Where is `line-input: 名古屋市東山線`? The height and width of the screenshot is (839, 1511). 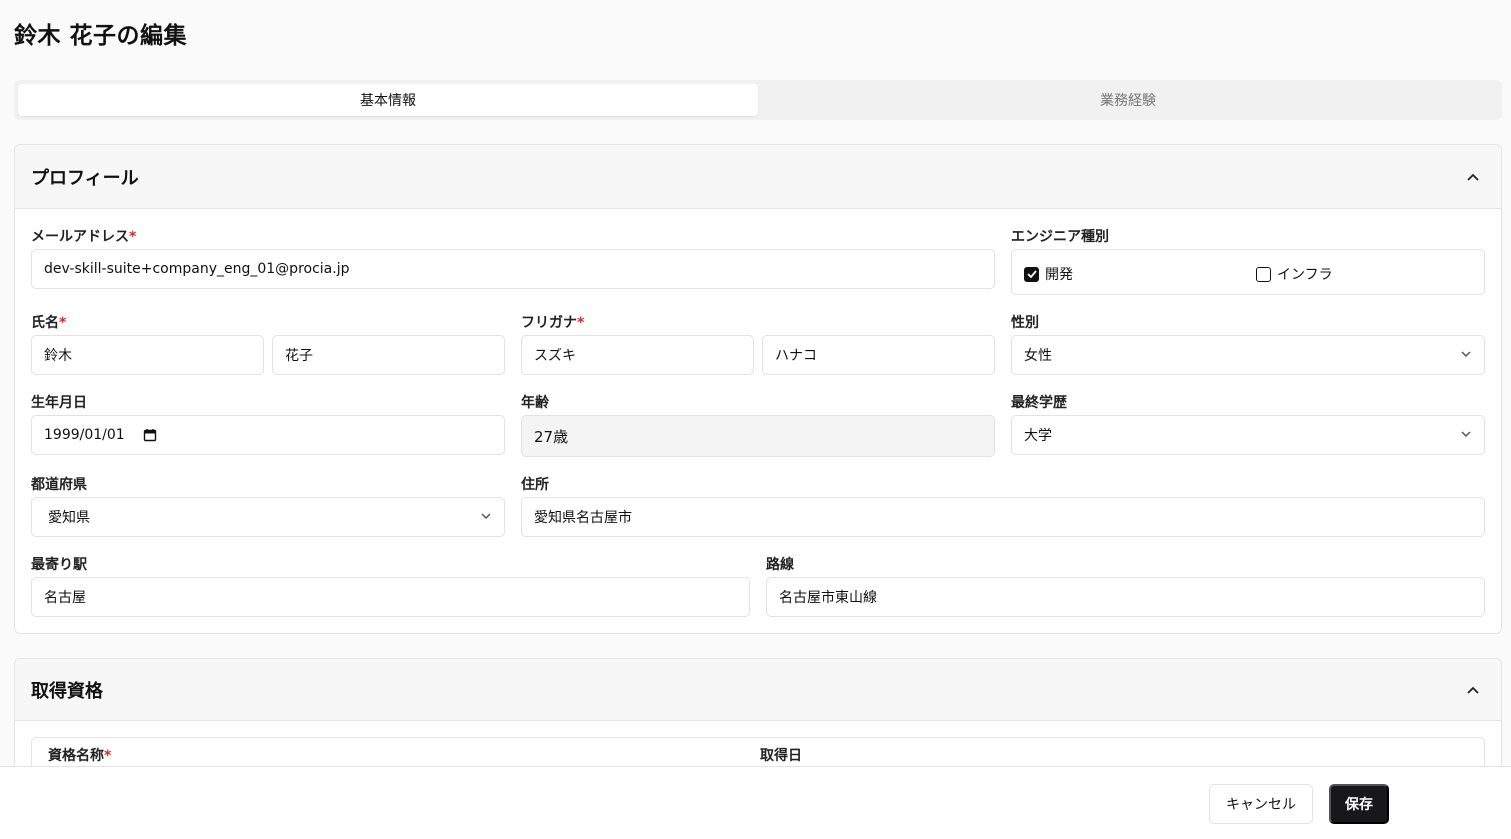 line-input: 名古屋市東山線 is located at coordinates (1125, 597).